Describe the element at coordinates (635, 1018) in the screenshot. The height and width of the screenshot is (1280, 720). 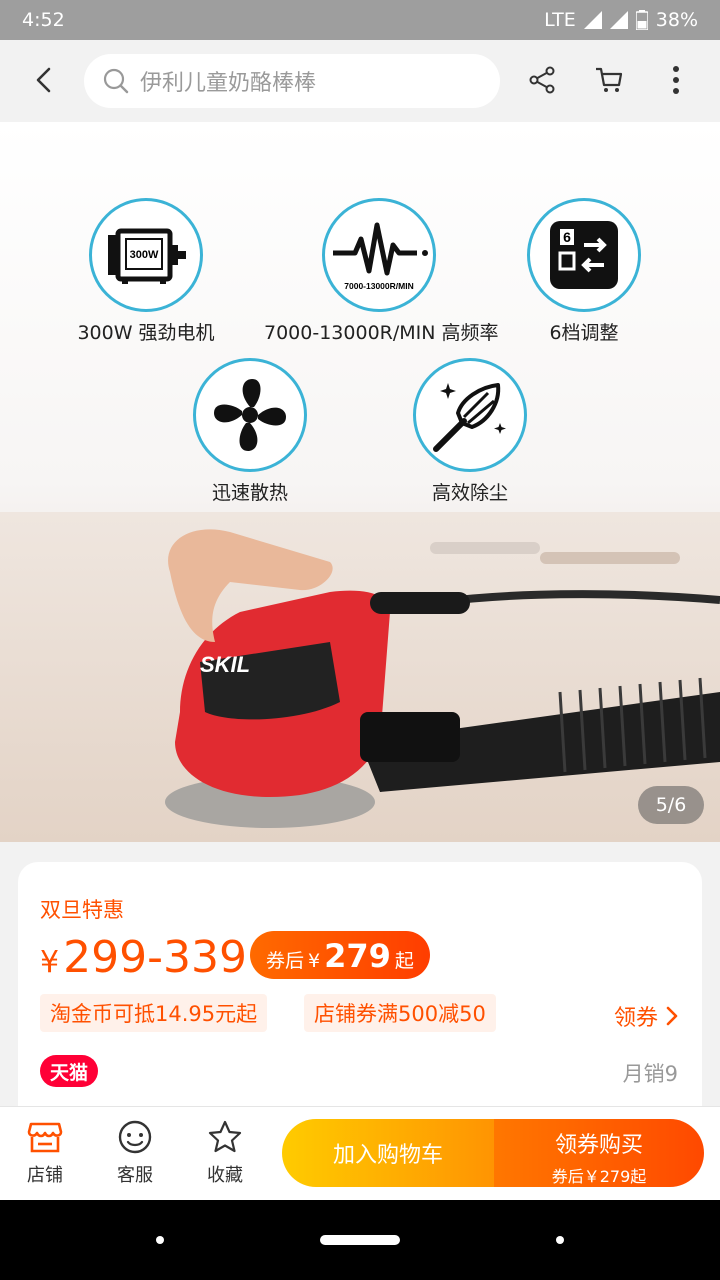
I see `get-coupon-label: 领券` at that location.